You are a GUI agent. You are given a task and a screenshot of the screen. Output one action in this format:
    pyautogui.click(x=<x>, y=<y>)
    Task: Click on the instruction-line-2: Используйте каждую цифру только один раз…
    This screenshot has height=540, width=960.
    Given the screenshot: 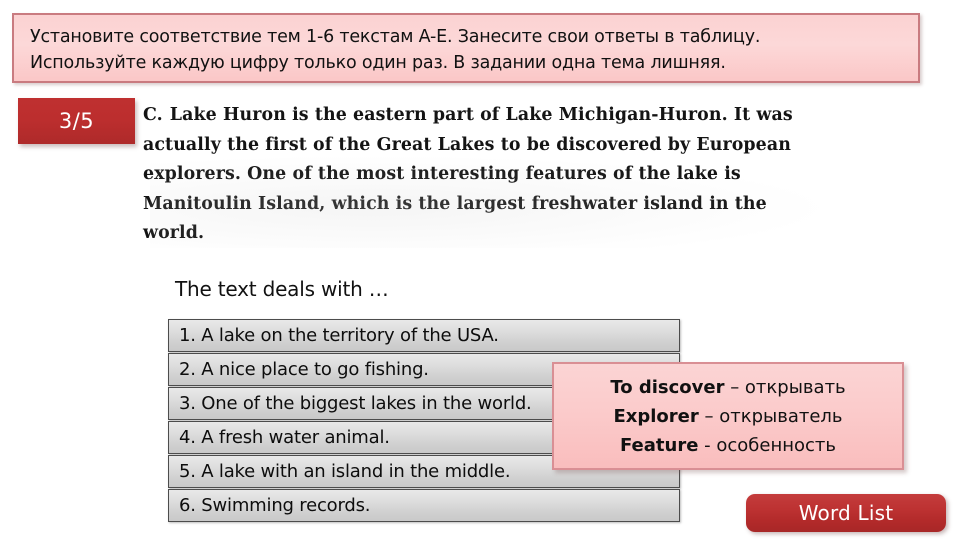 What is the action you would take?
    pyautogui.click(x=378, y=63)
    